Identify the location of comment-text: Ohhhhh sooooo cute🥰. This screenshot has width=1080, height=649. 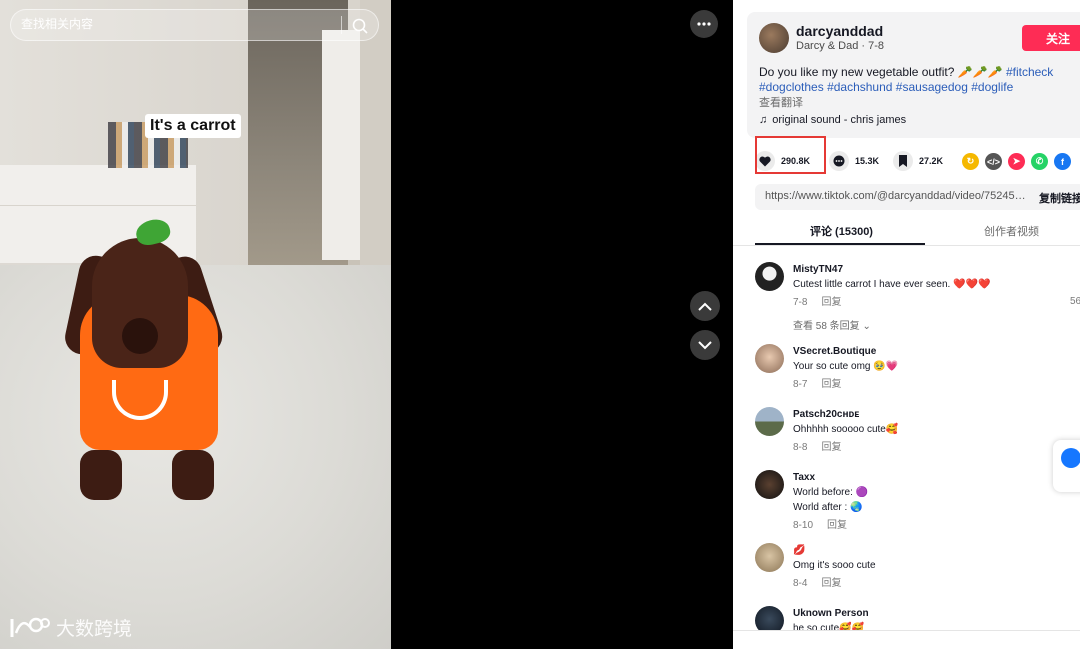
(846, 429).